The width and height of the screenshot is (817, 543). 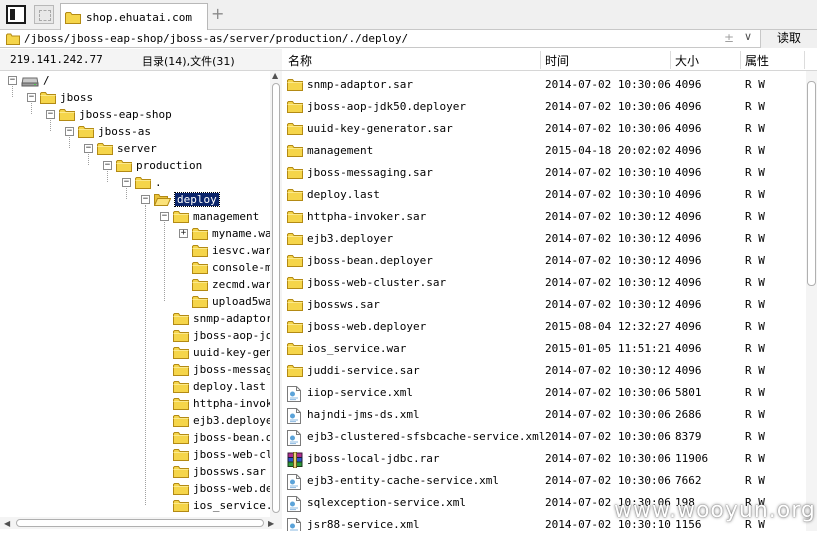 What do you see at coordinates (748, 36) in the screenshot?
I see `chevron-down-icon: ∨` at bounding box center [748, 36].